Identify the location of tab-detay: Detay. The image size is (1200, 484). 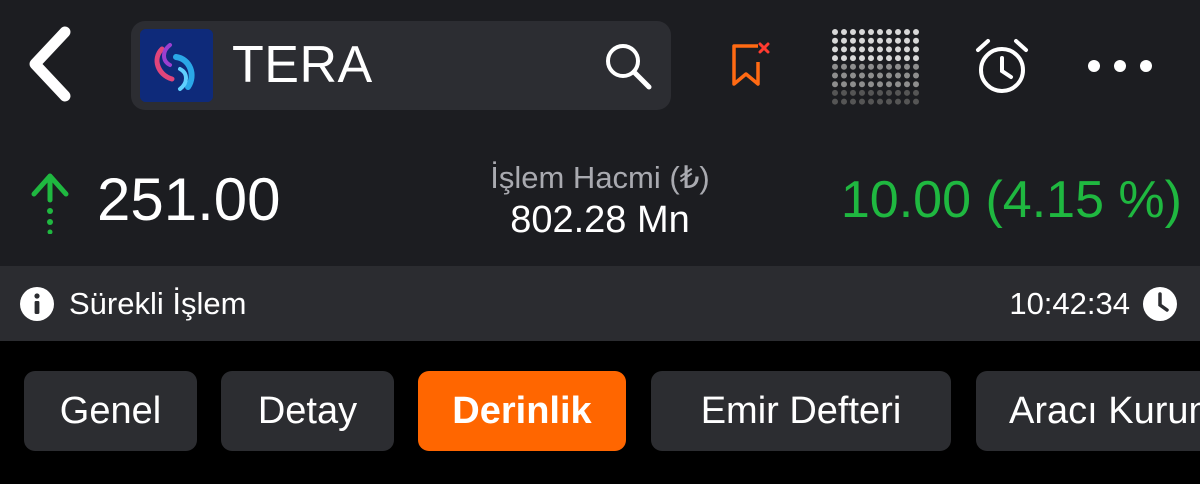
(307, 411).